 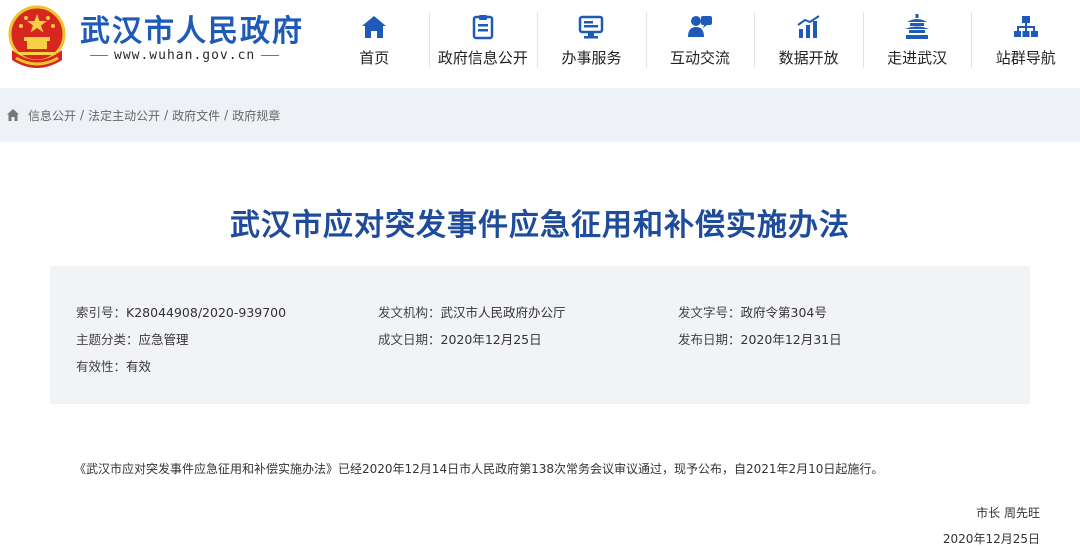 What do you see at coordinates (256, 115) in the screenshot?
I see `breadcrumb-item-government-regulations: 政府规章` at bounding box center [256, 115].